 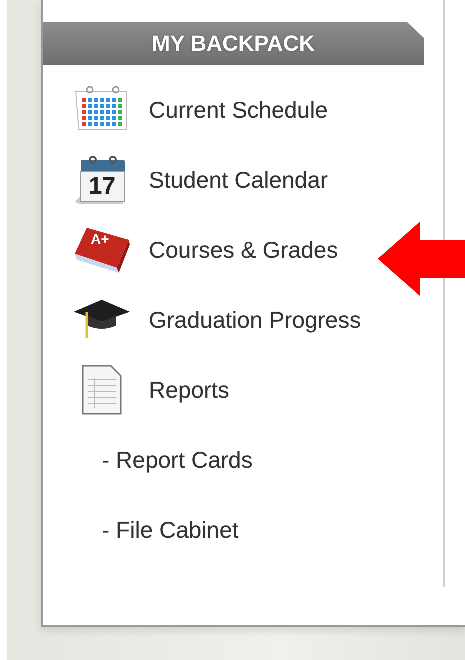 I want to click on sidebar-link: - File Cabinet, so click(x=141, y=530).